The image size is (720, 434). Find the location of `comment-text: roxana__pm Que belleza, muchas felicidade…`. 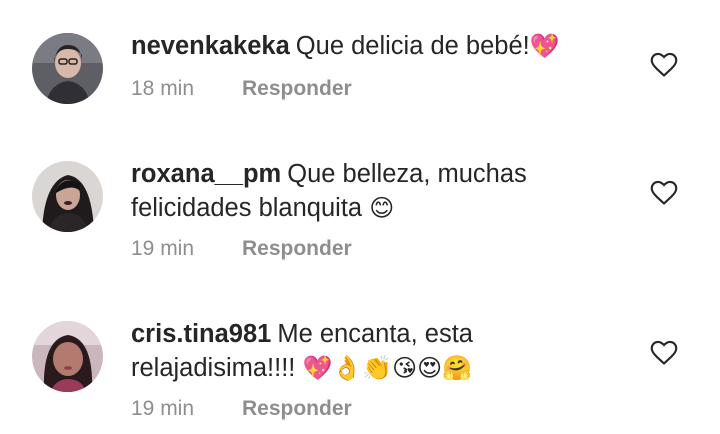

comment-text: roxana__pm Que belleza, muchas felicidade… is located at coordinates (381, 191).